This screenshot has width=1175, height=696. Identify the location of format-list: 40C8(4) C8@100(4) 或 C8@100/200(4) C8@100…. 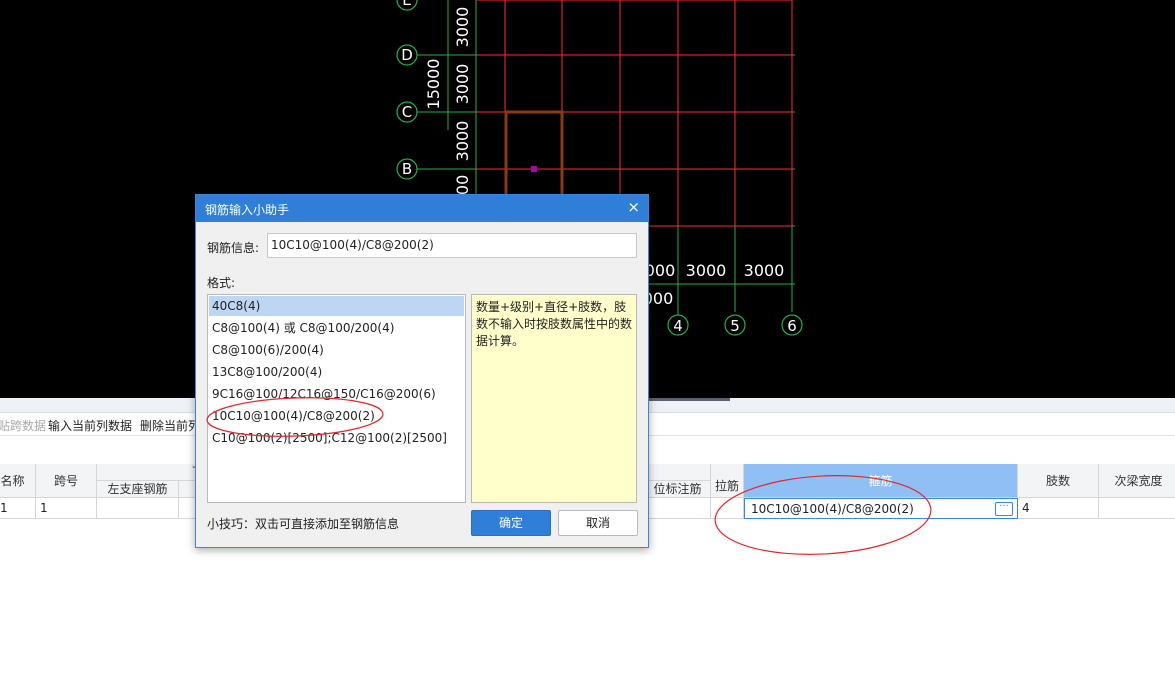
(336, 398).